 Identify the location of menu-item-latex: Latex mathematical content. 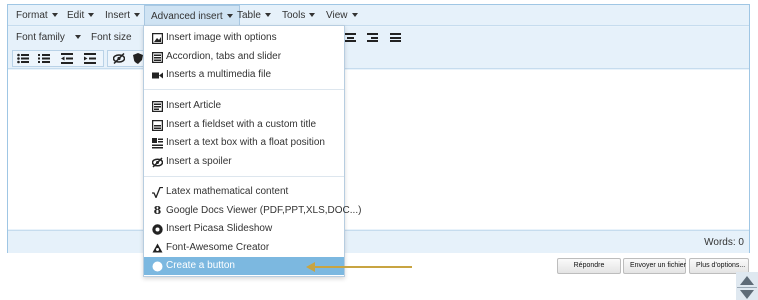
(244, 192).